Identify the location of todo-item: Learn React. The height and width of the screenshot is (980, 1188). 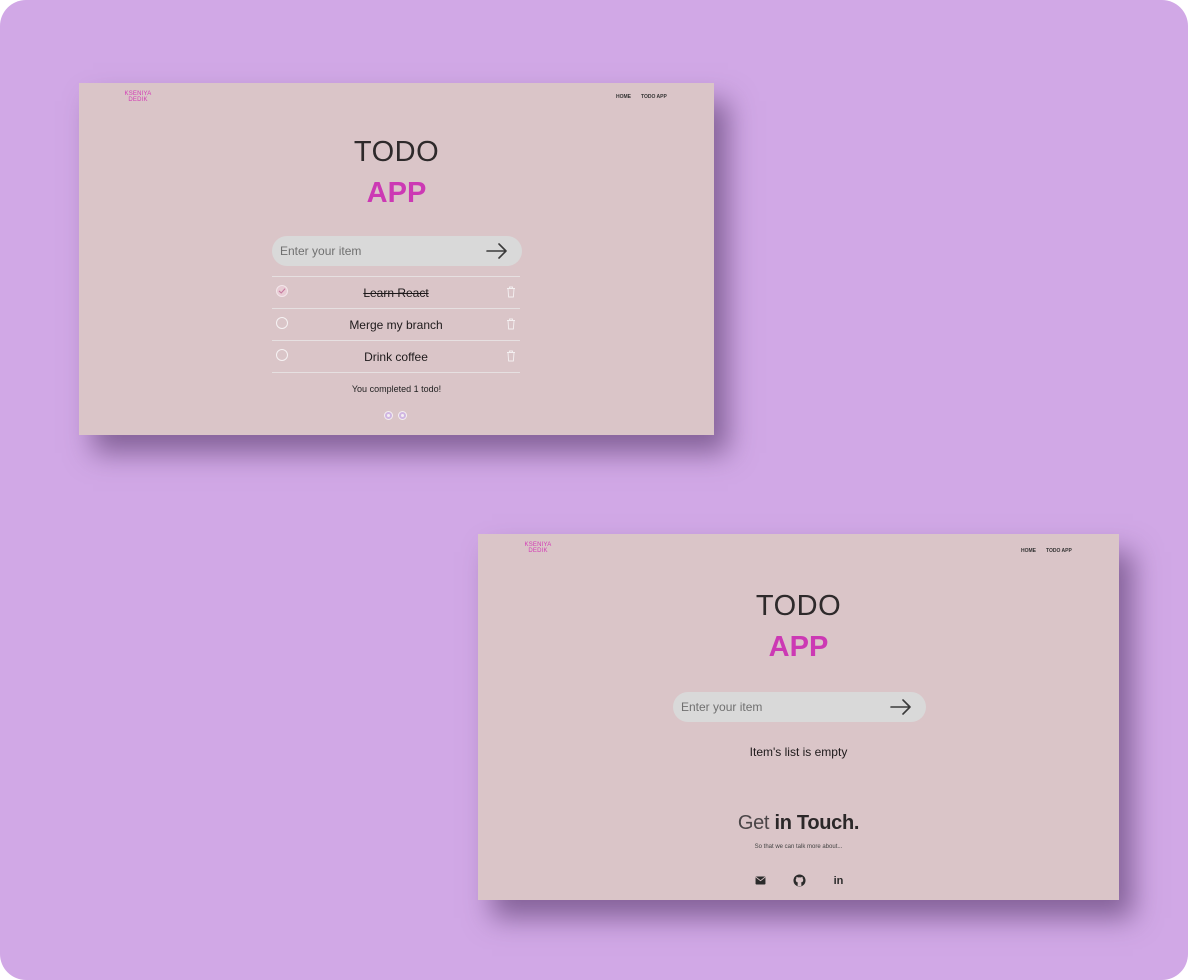
(396, 292).